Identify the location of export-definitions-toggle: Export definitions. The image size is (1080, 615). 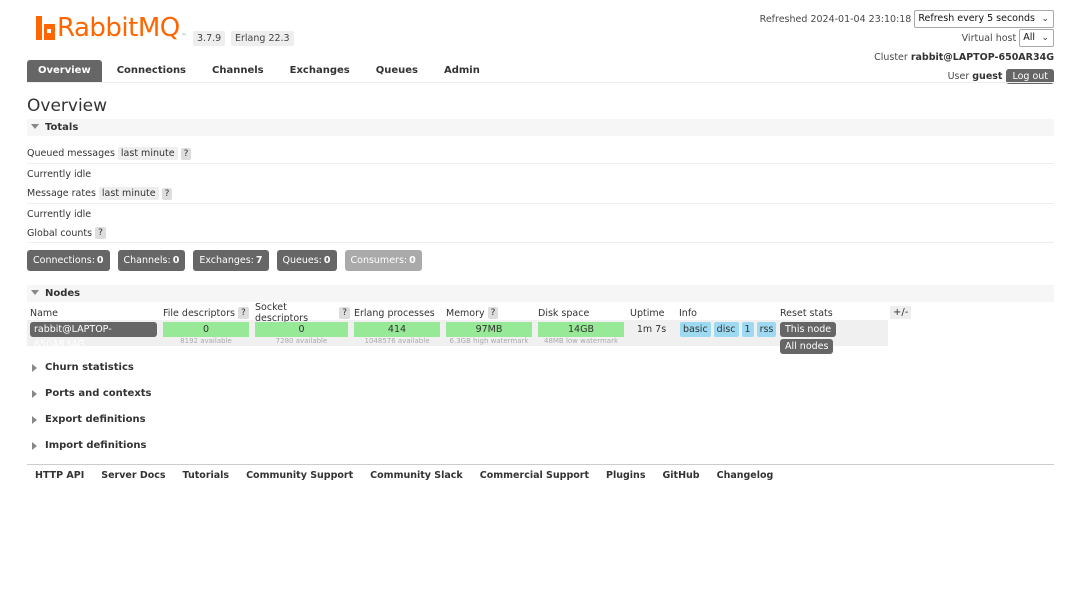
(89, 419).